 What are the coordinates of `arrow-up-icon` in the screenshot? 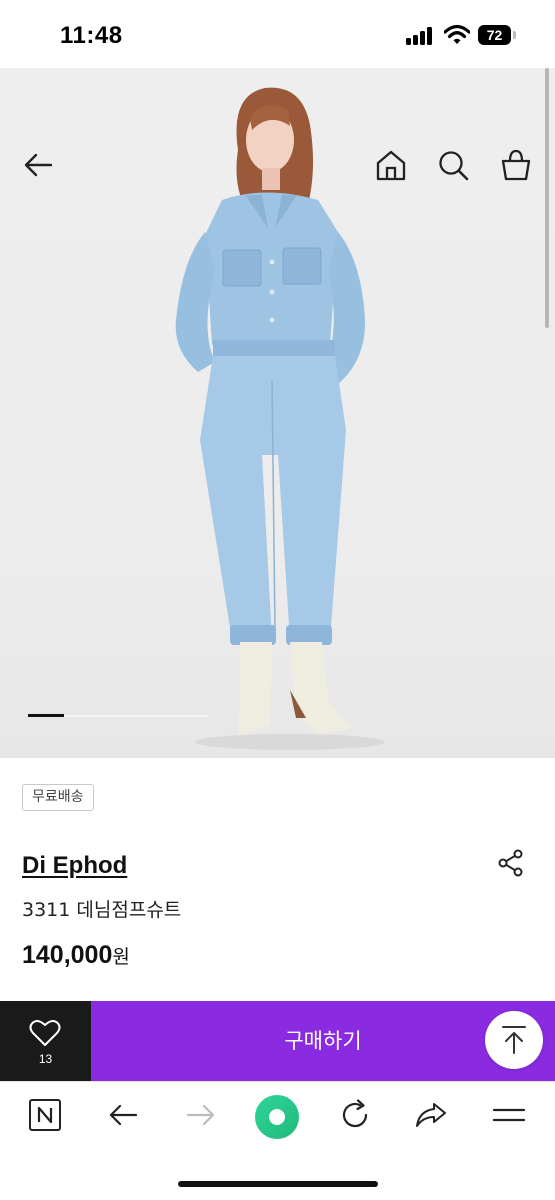 It's located at (514, 1040).